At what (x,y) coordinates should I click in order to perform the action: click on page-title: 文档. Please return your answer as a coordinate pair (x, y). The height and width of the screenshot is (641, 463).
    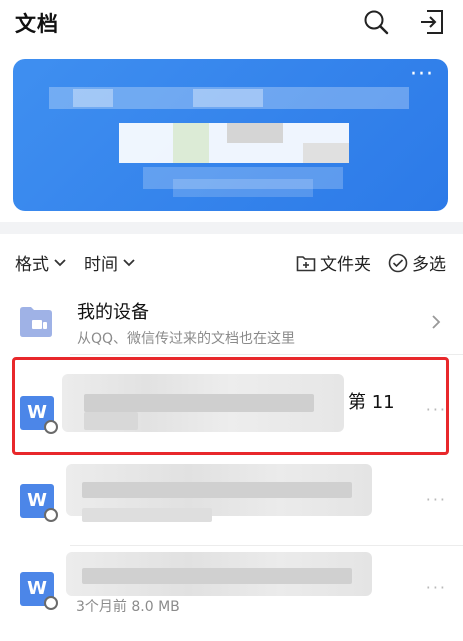
    Looking at the image, I should click on (37, 24).